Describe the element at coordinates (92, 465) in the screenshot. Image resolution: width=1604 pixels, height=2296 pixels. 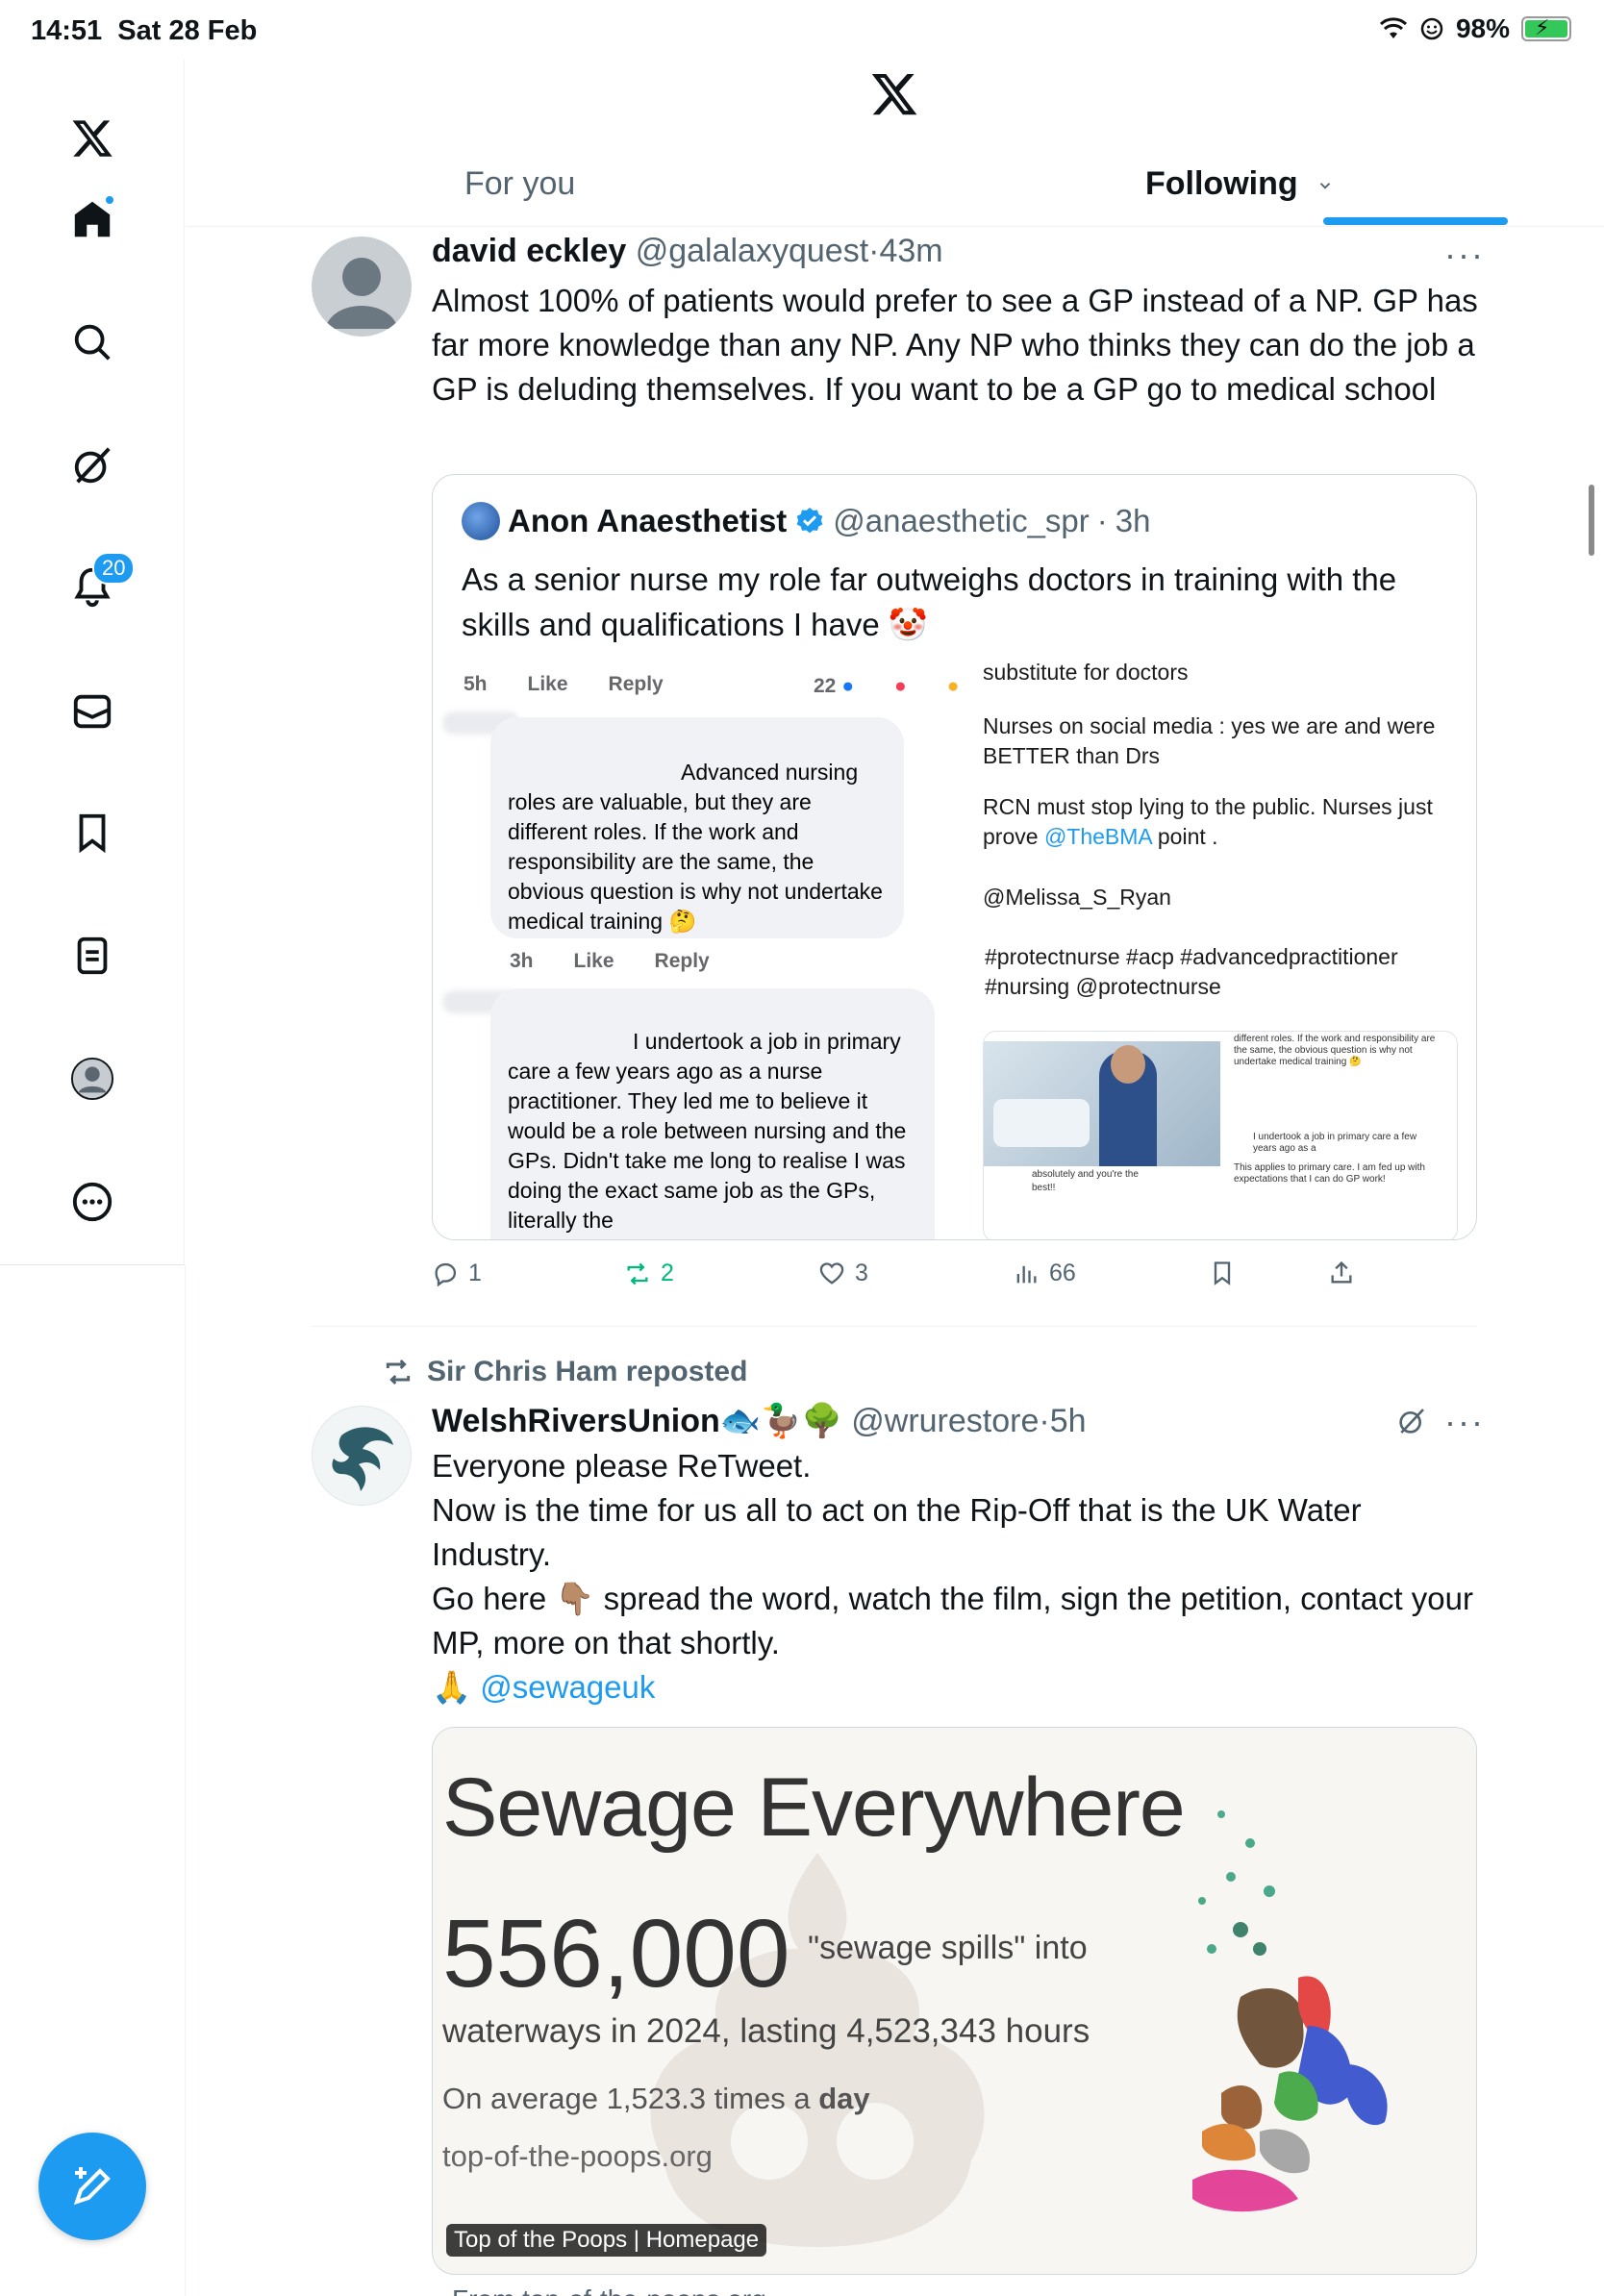
I see `grok-icon` at that location.